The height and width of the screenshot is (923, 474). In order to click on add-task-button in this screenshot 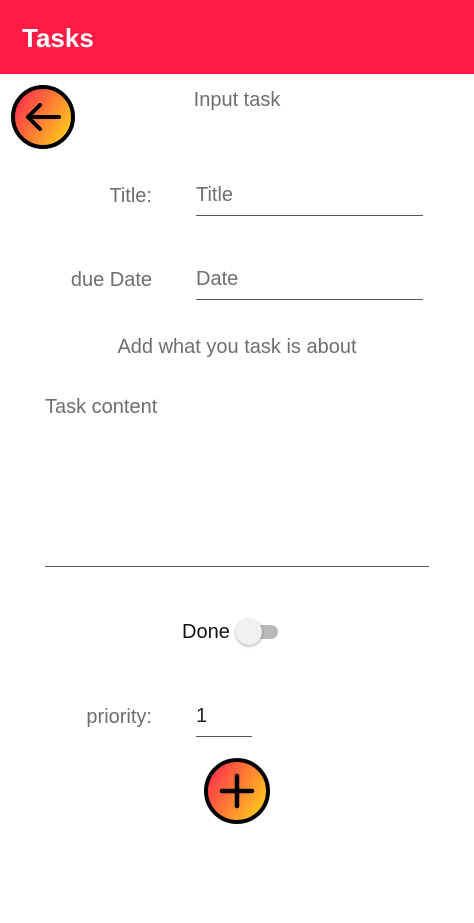, I will do `click(237, 791)`.